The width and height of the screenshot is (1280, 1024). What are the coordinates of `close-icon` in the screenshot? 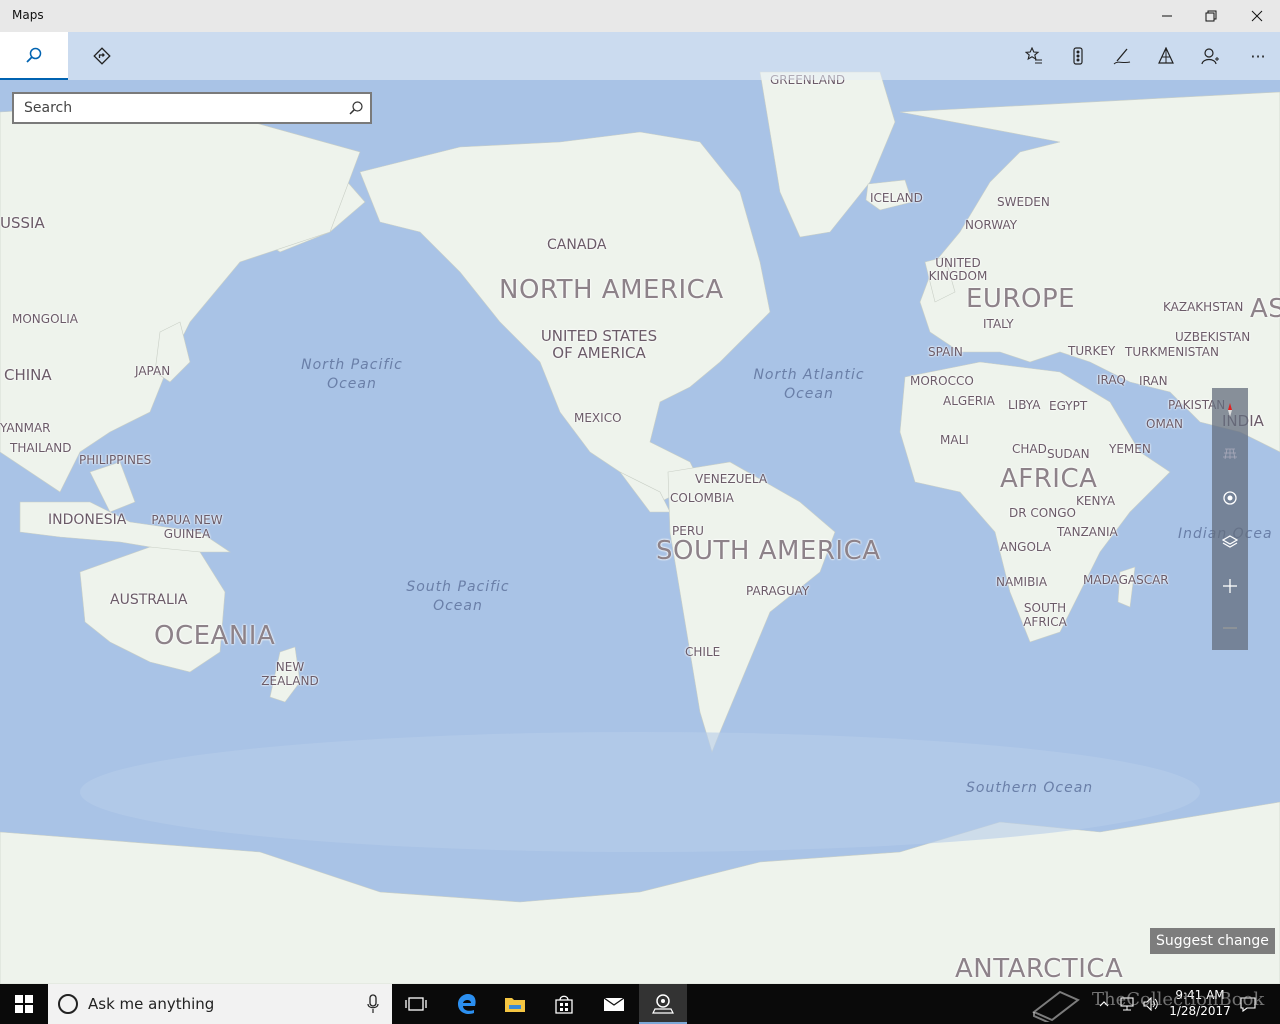 It's located at (1257, 16).